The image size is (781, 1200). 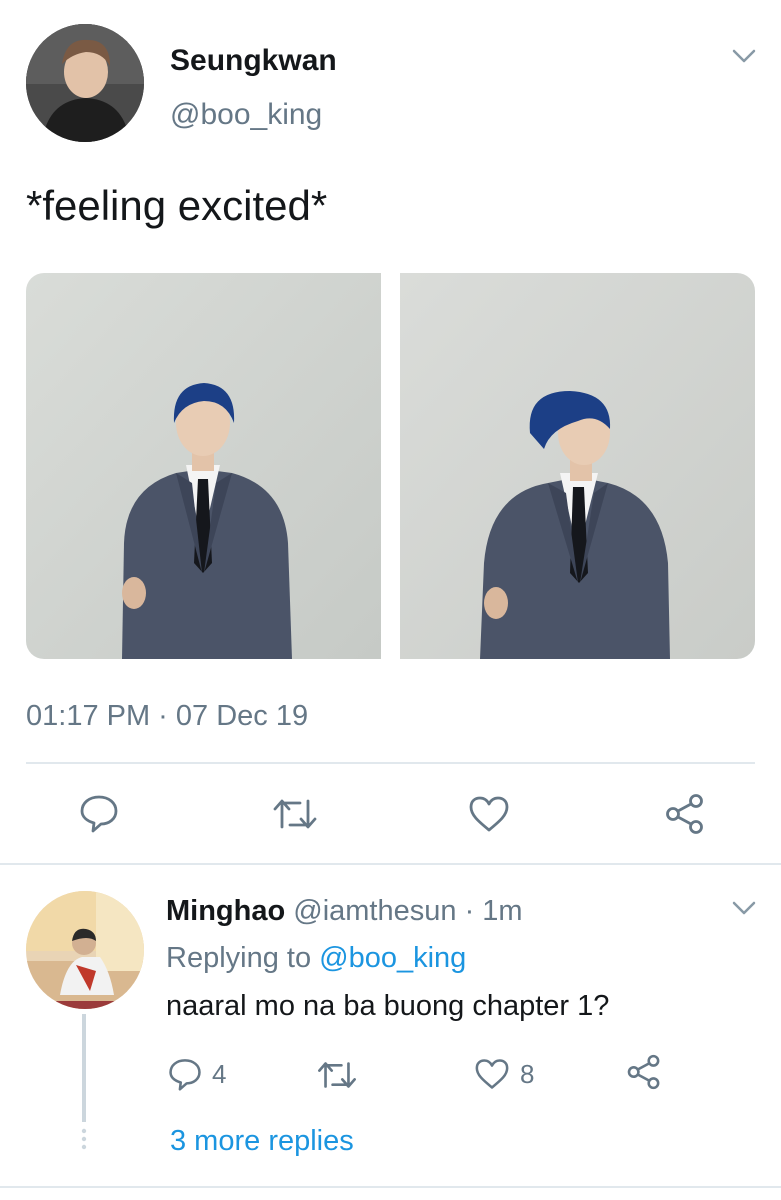 I want to click on reply-author-handle: @iamthesun, so click(x=374, y=911).